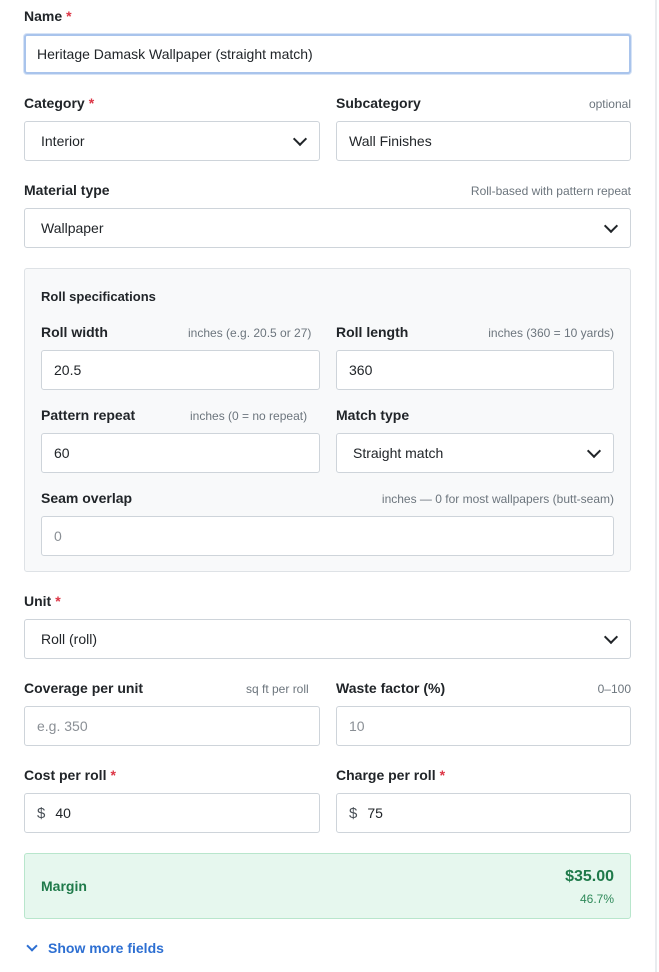 The height and width of the screenshot is (972, 659). What do you see at coordinates (609, 104) in the screenshot?
I see `subcategory-hint: optional` at bounding box center [609, 104].